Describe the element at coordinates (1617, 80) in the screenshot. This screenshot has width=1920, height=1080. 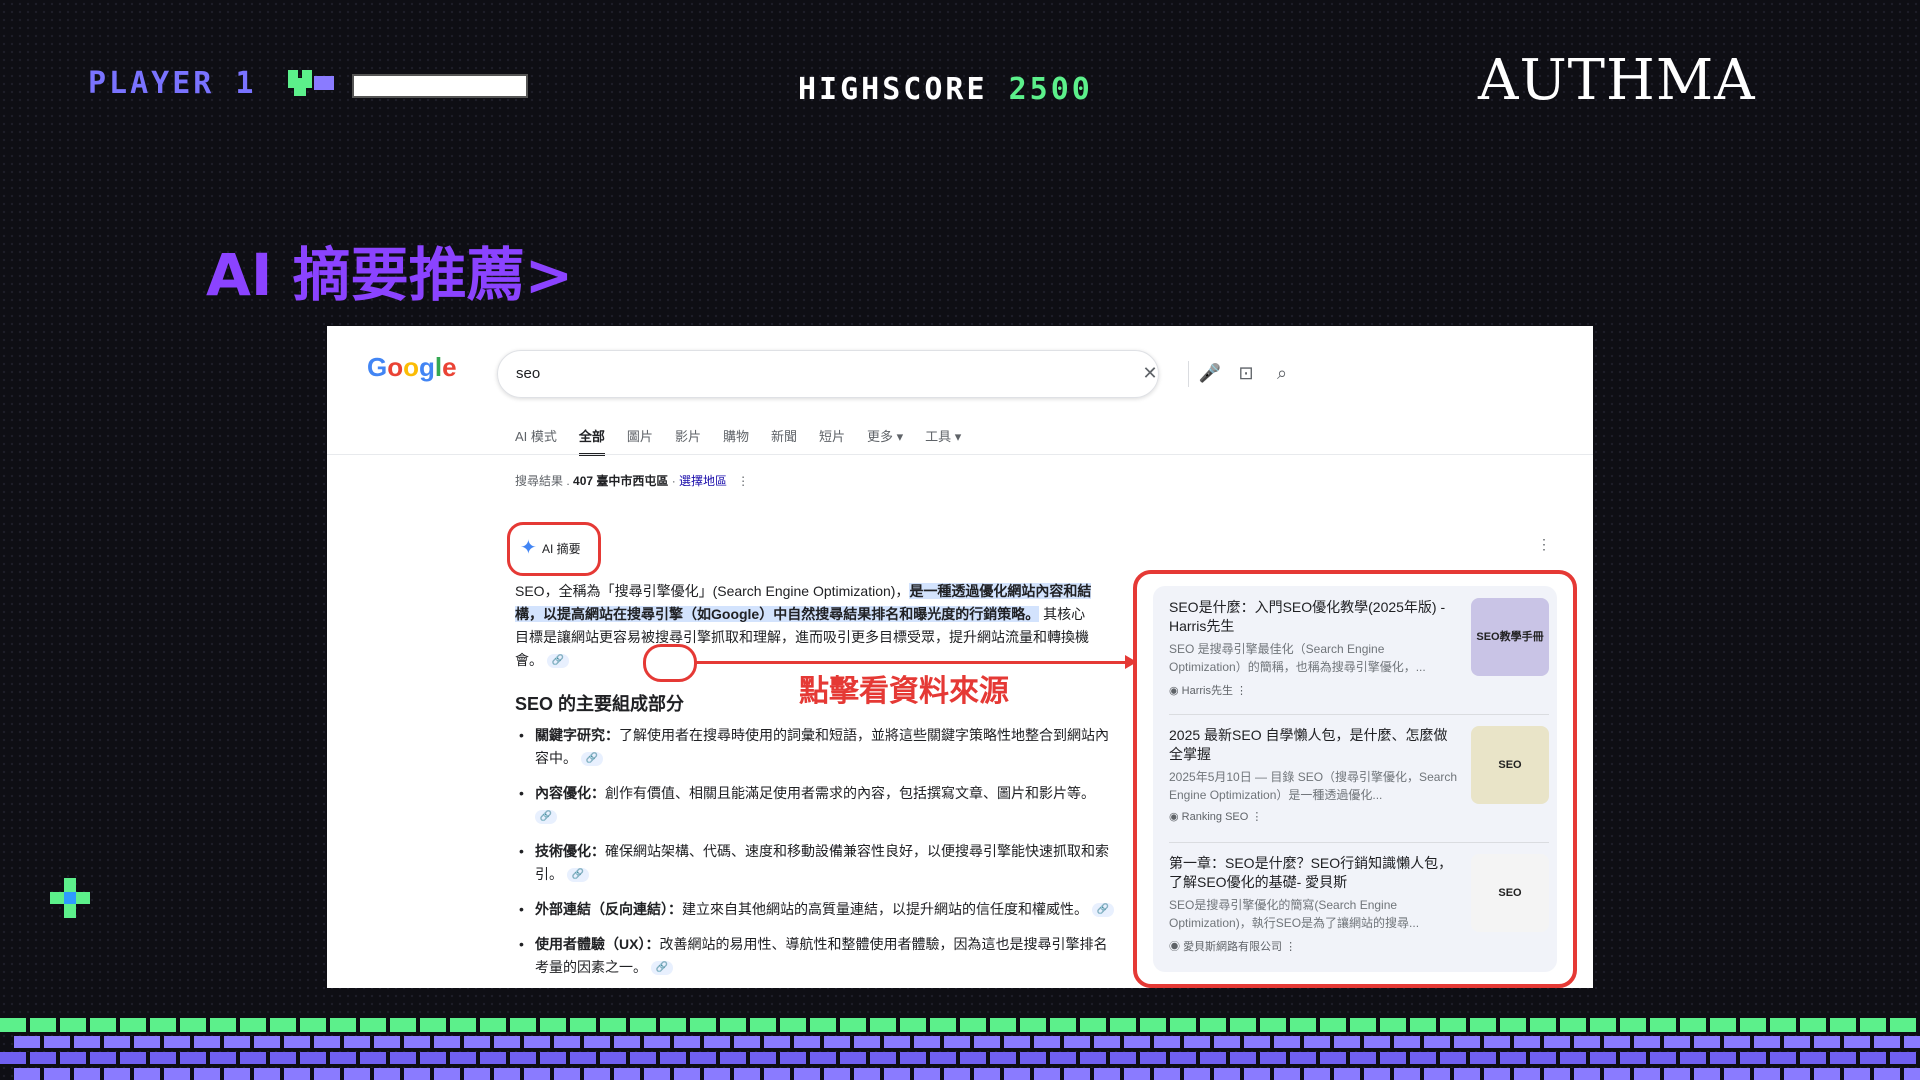
I see `brand-logo: AUTHMA` at that location.